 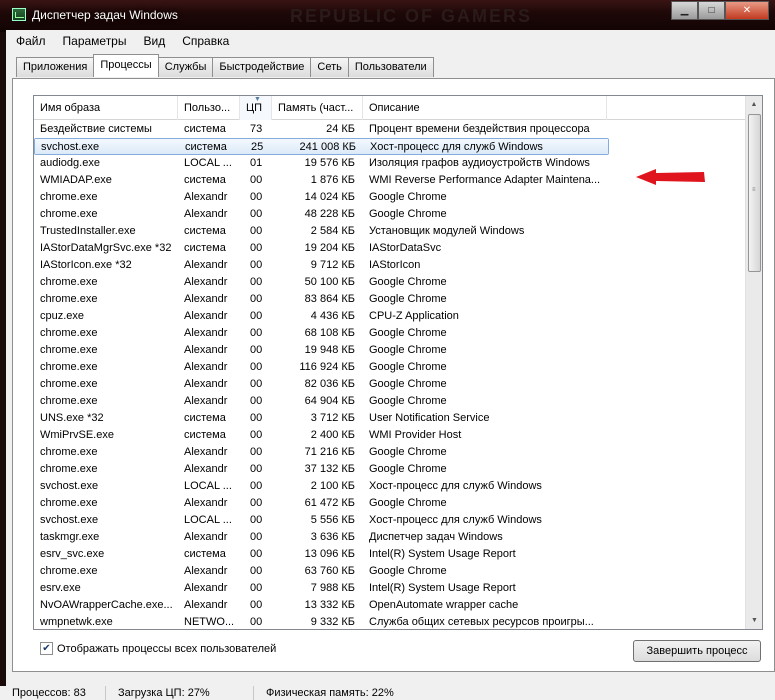 What do you see at coordinates (411, 16) in the screenshot?
I see `wallpaper-watermark: REPUBLIC OF GAMERS` at bounding box center [411, 16].